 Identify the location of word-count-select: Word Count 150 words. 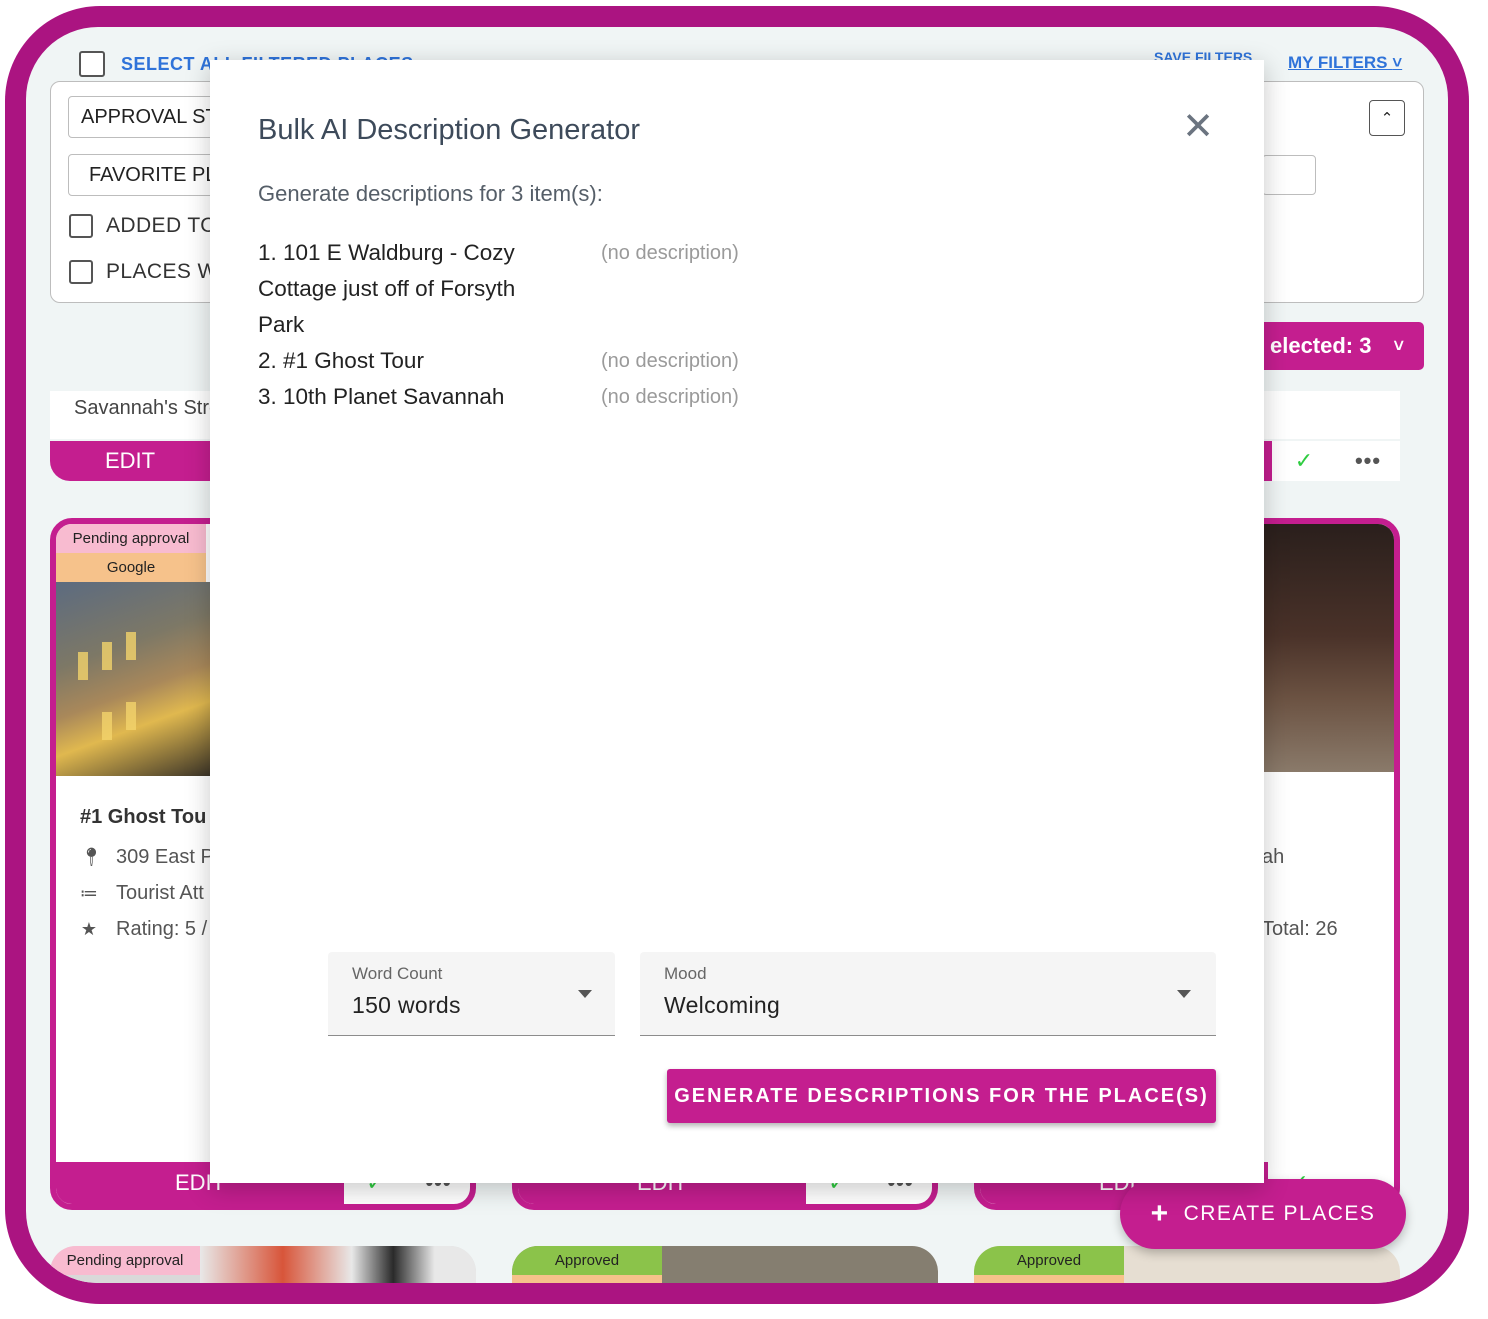
(471, 994).